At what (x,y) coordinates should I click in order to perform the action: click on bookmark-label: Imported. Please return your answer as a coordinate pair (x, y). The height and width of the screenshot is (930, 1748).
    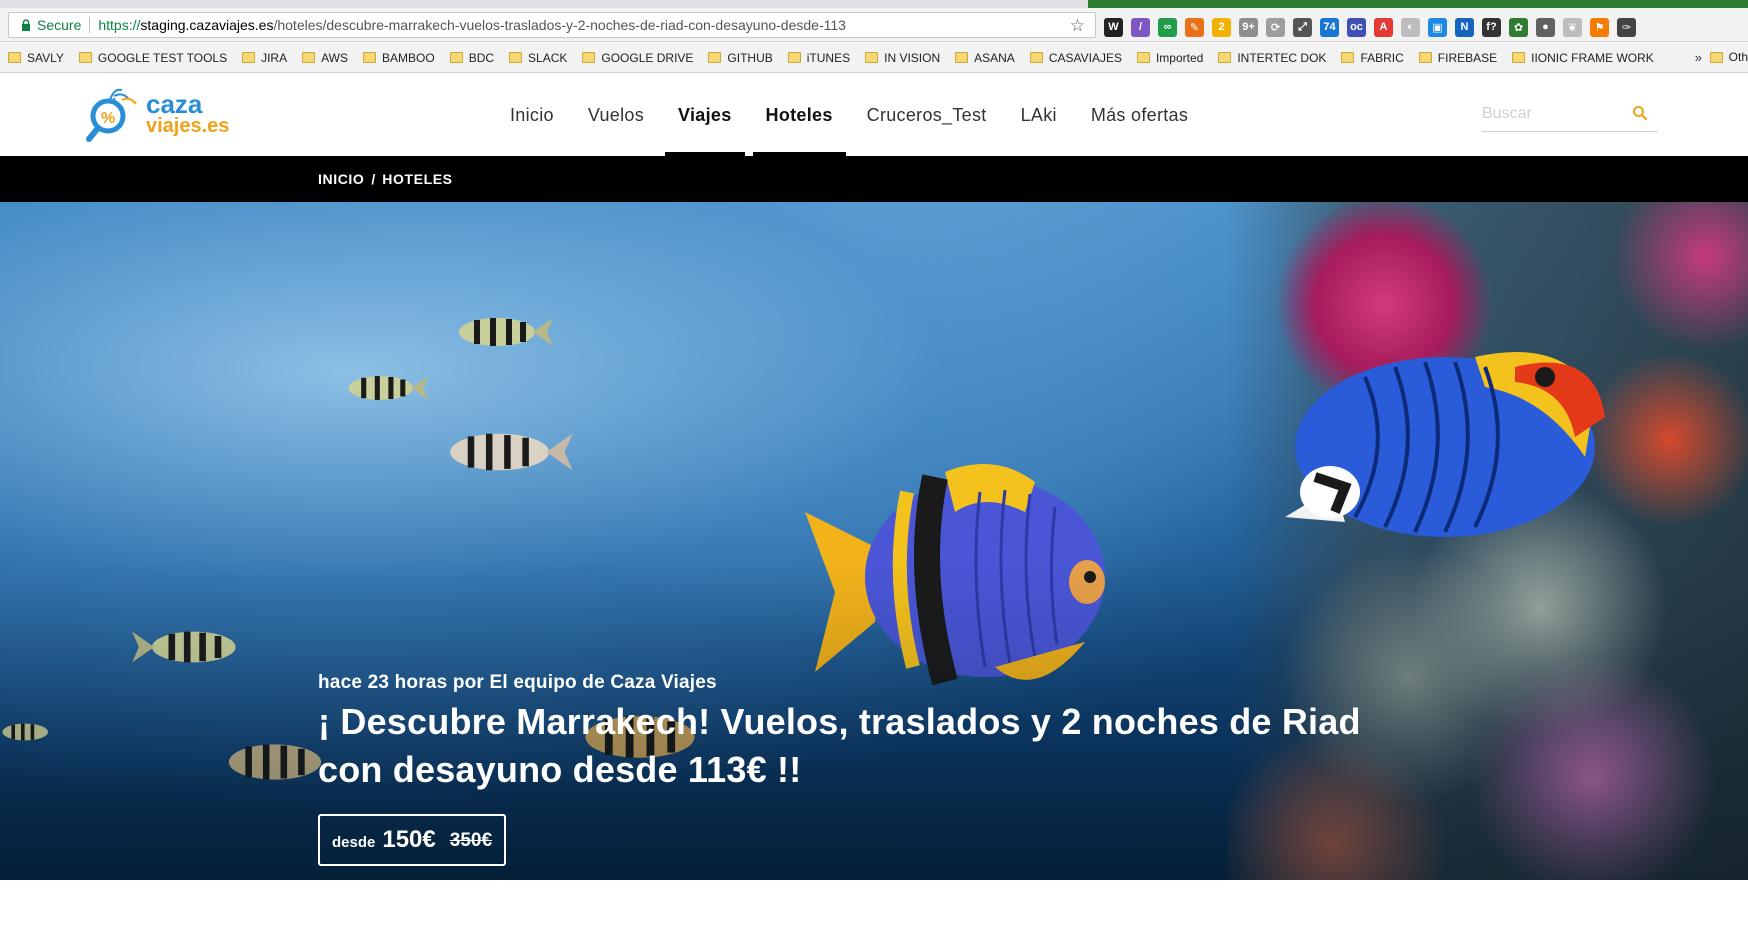
    Looking at the image, I should click on (1179, 57).